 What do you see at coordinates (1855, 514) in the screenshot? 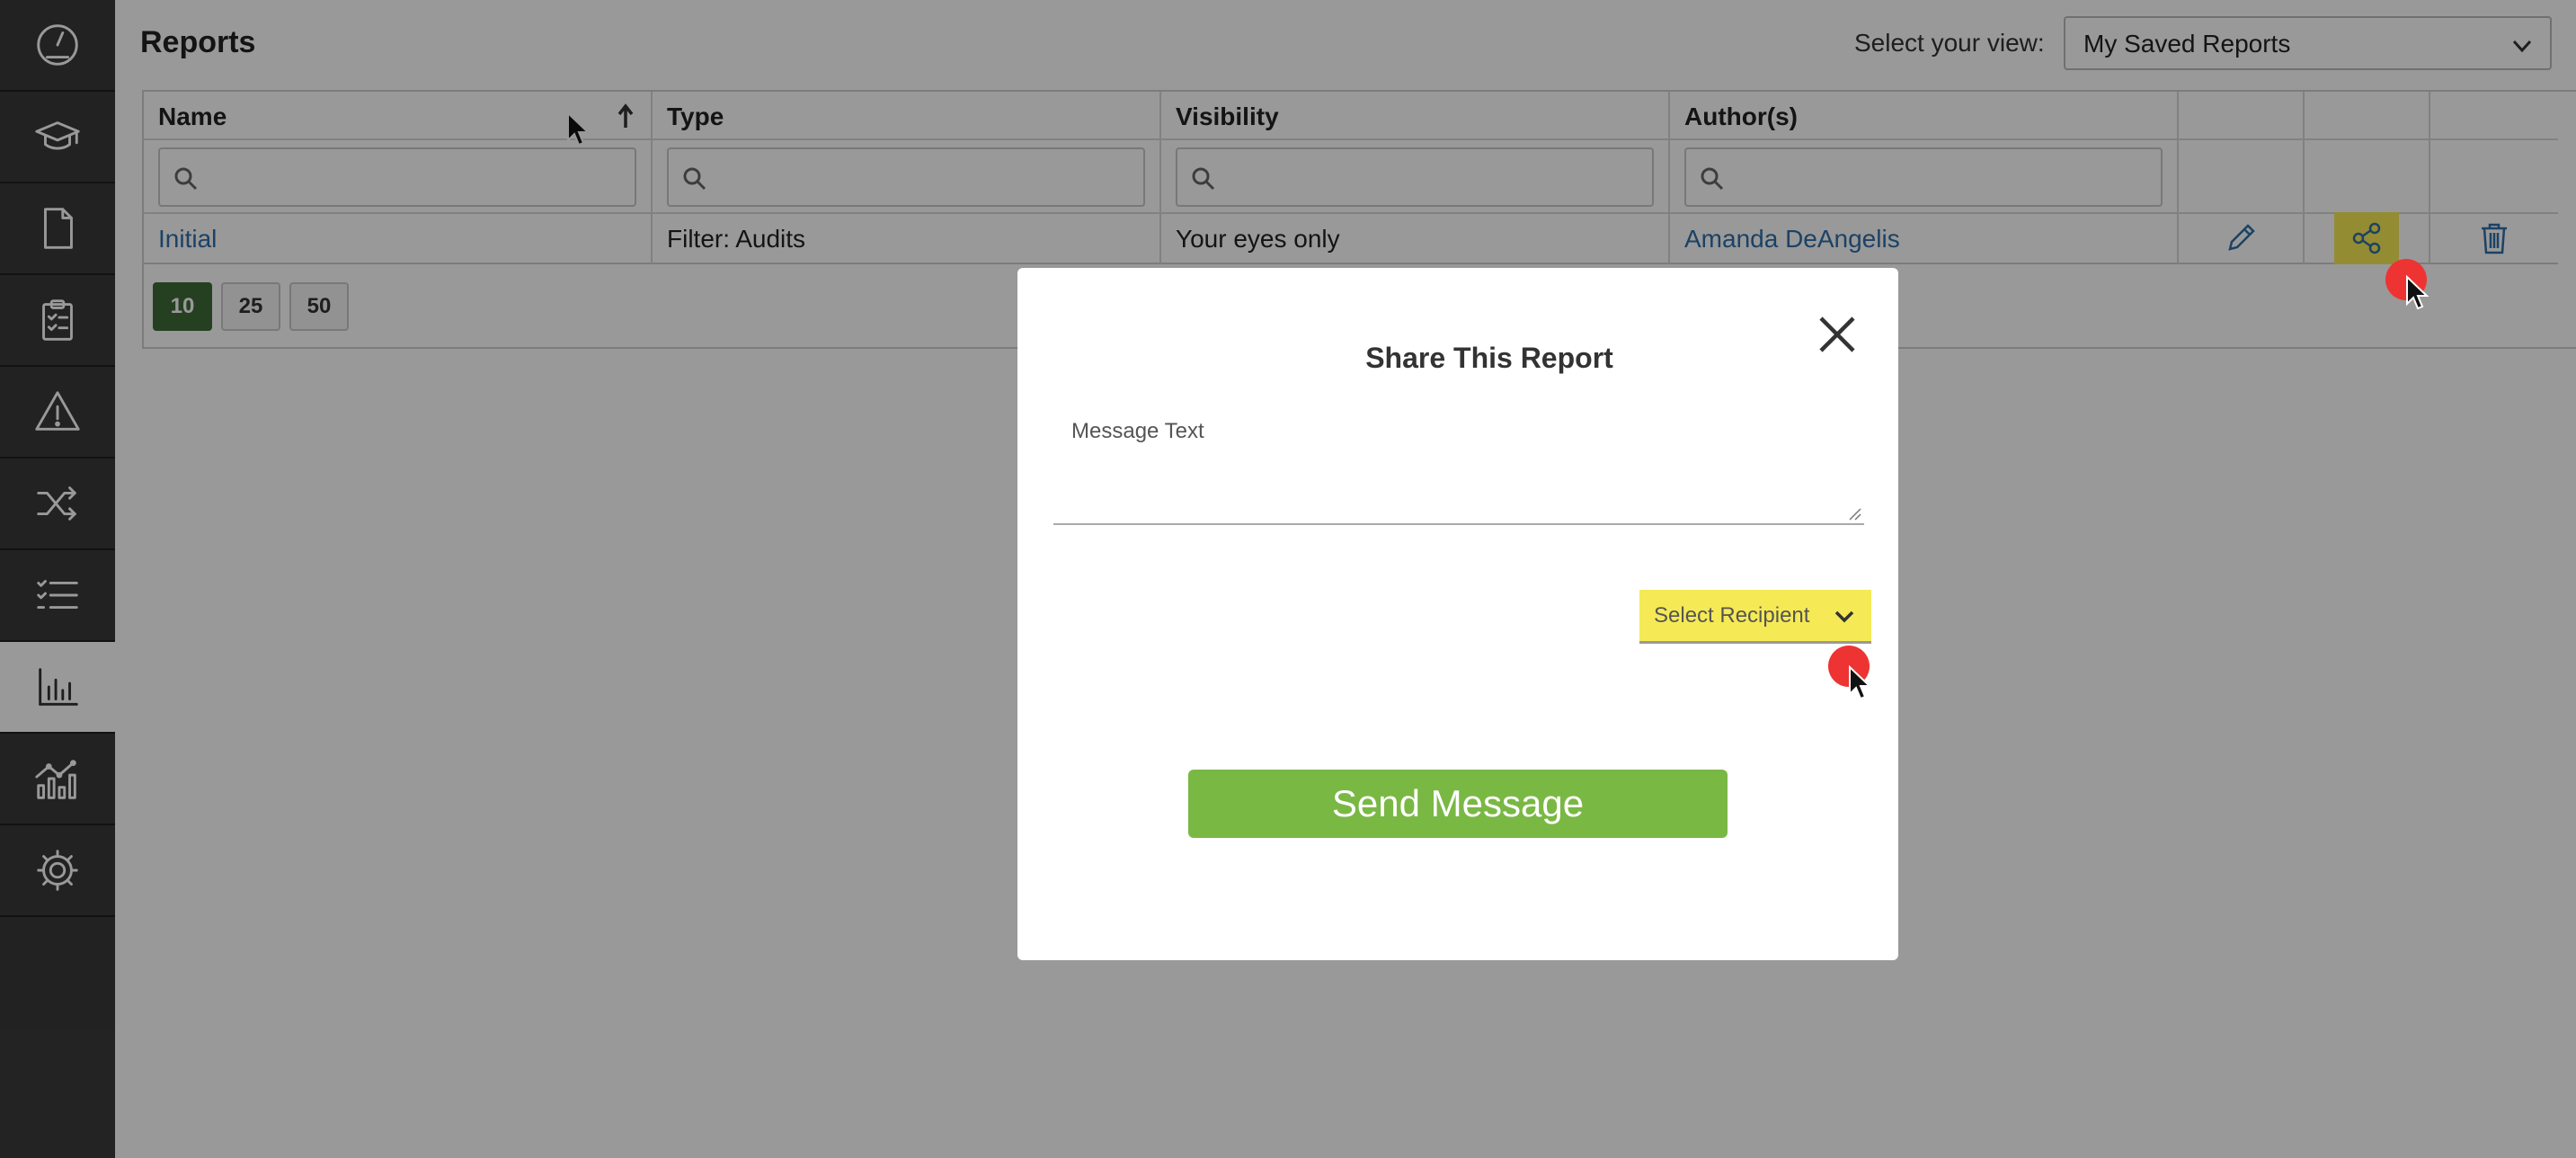
I see `resize-handle-icon` at bounding box center [1855, 514].